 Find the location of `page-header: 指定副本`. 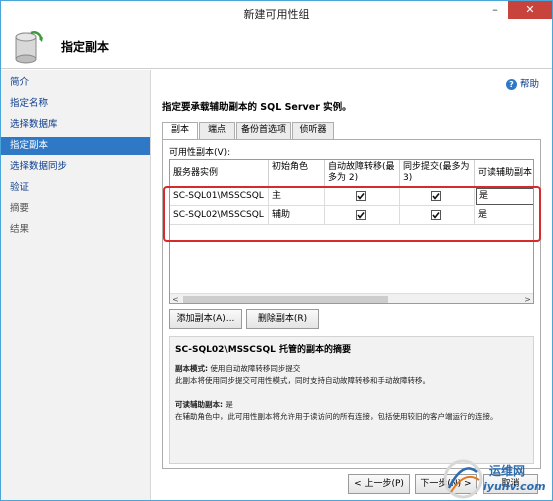

page-header: 指定副本 is located at coordinates (276, 47).